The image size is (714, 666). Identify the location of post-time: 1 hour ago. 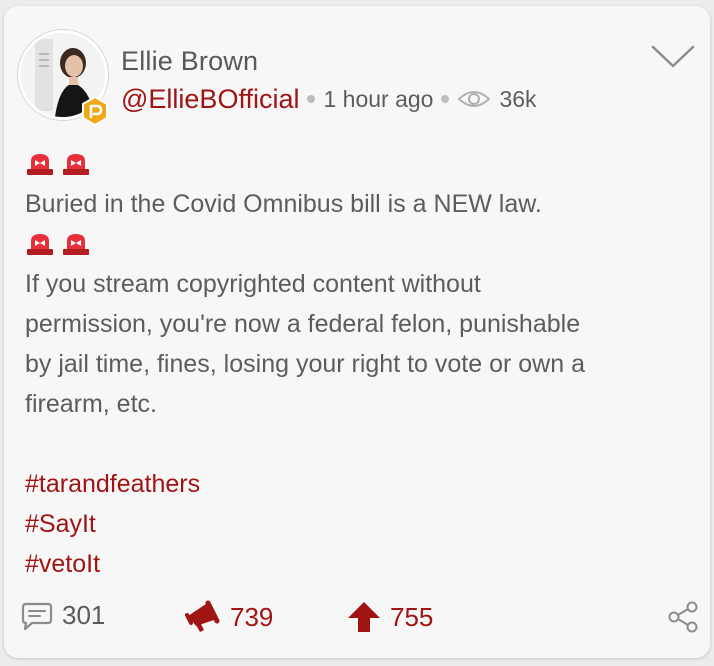
(378, 98).